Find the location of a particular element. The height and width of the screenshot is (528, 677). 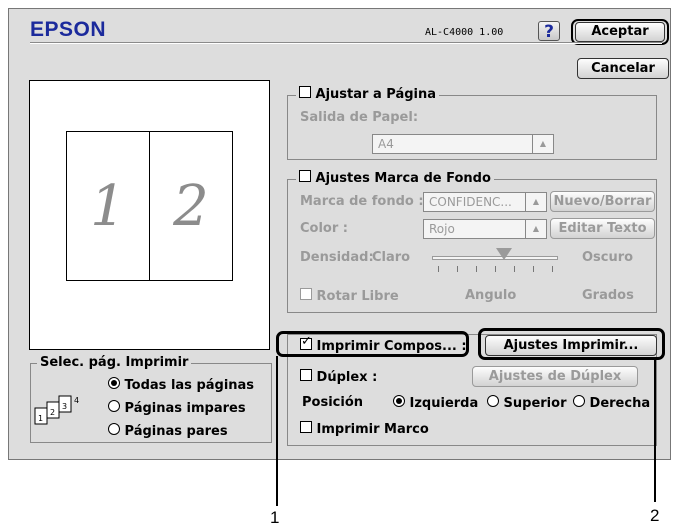

density-label: Densidad: is located at coordinates (337, 257).